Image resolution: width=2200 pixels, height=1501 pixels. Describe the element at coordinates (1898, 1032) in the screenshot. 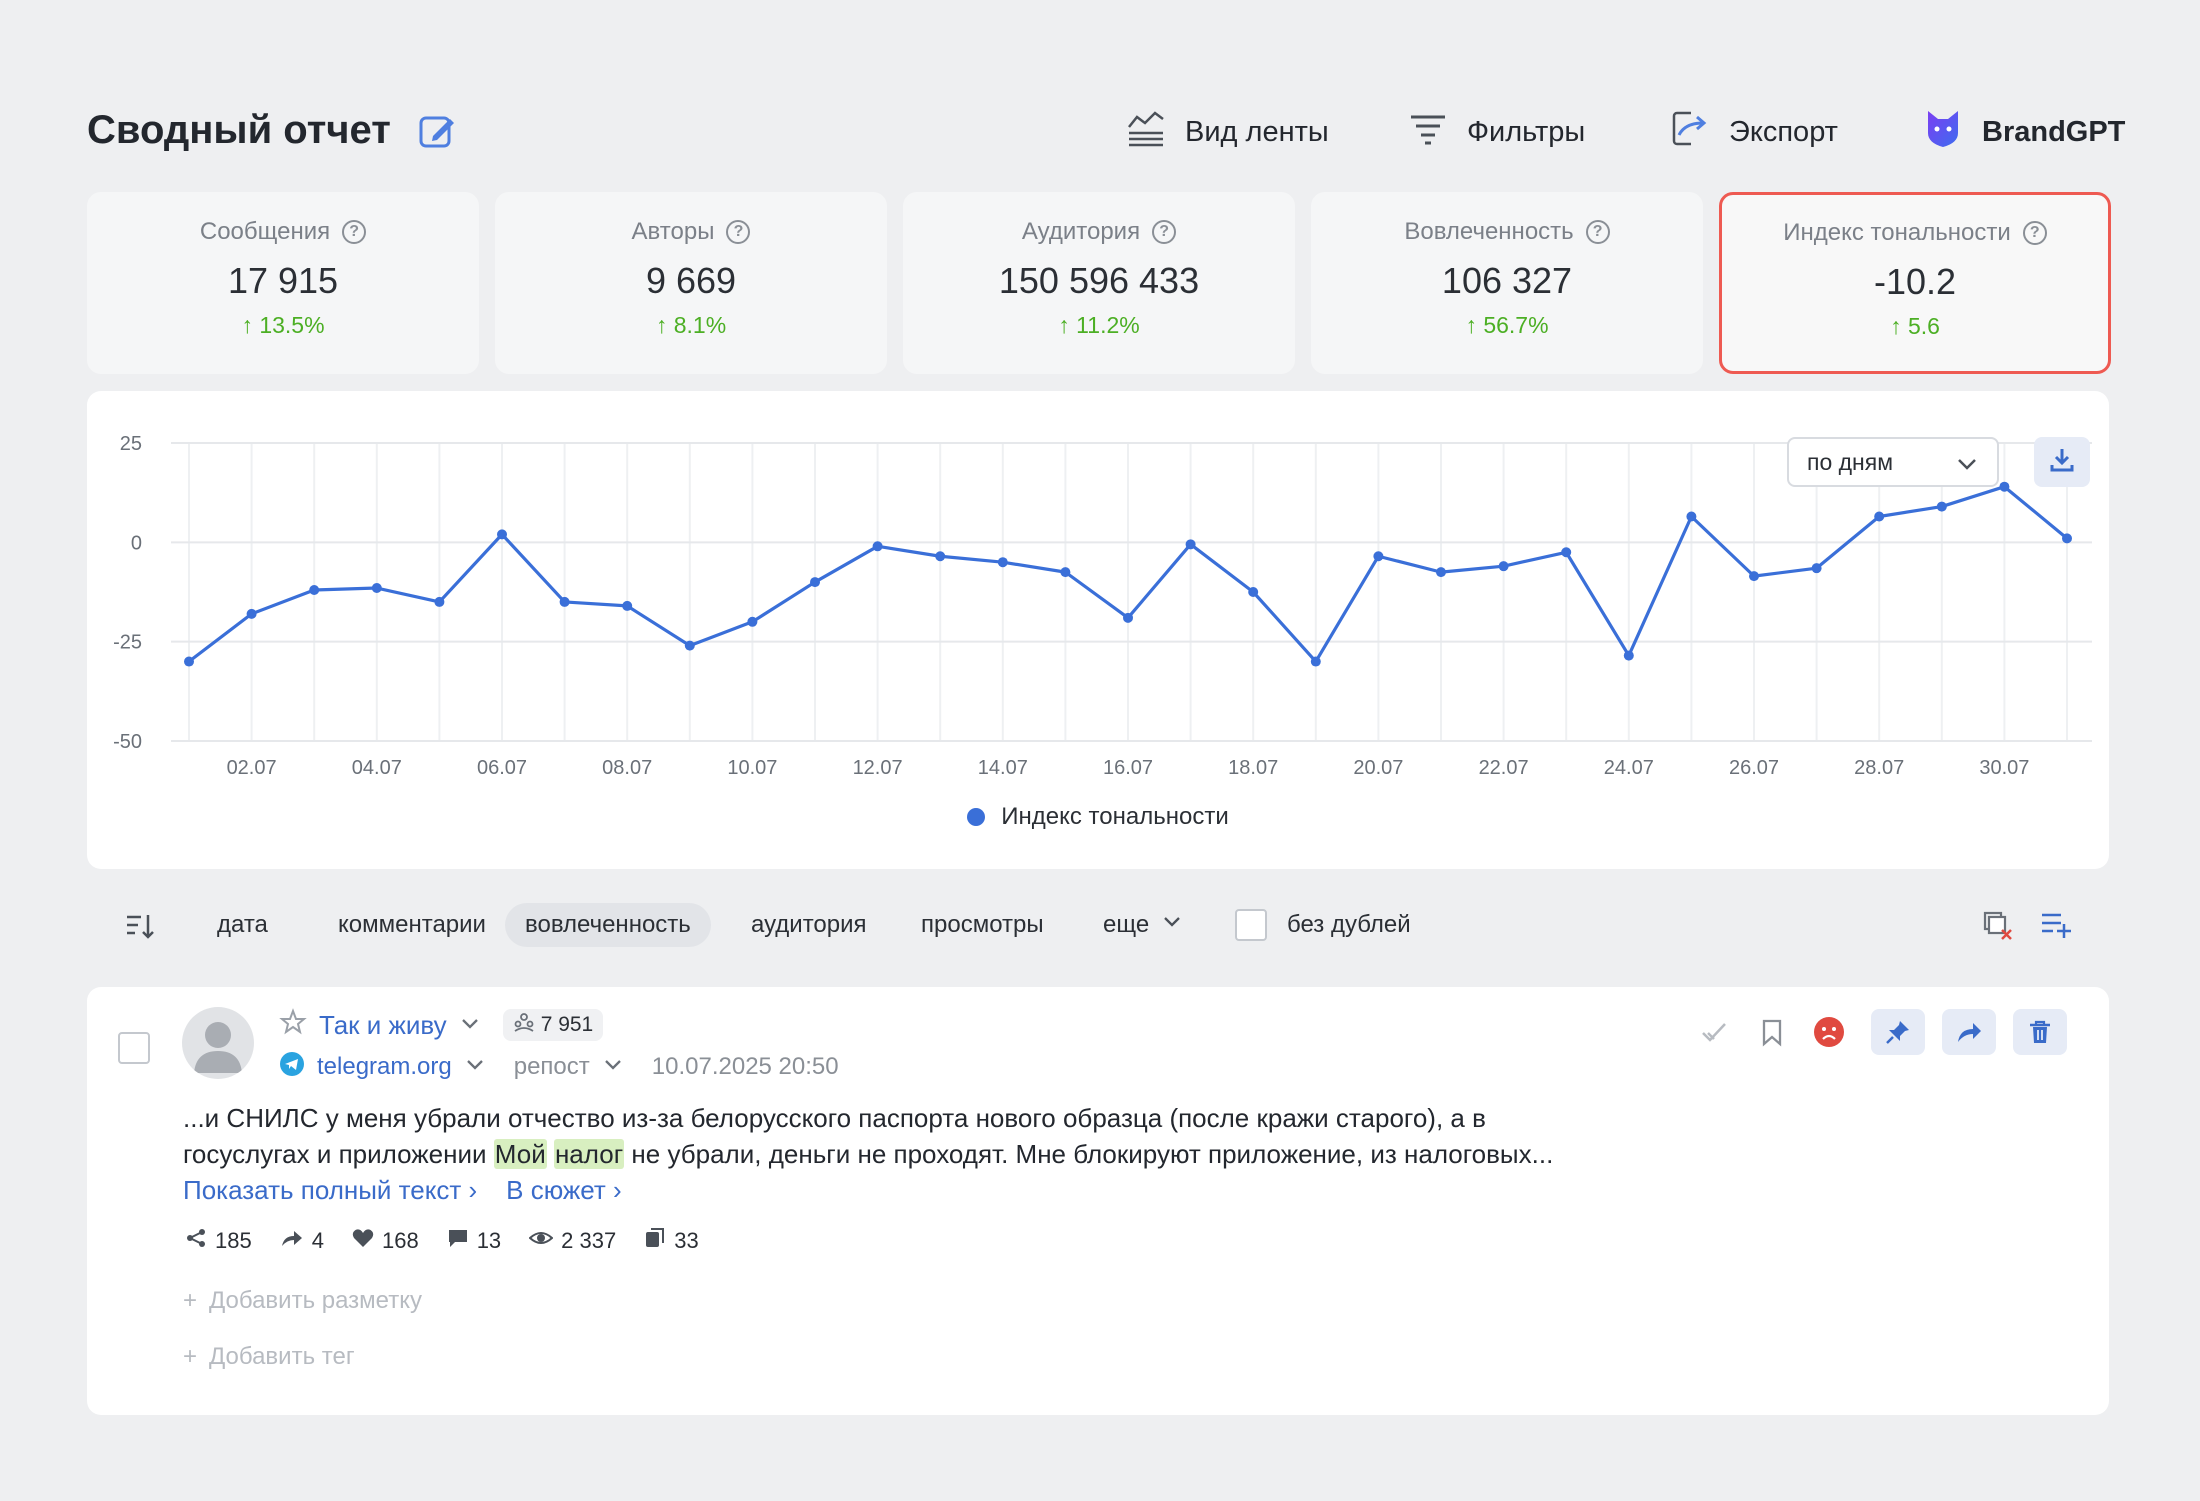

I see `pin-icon` at that location.